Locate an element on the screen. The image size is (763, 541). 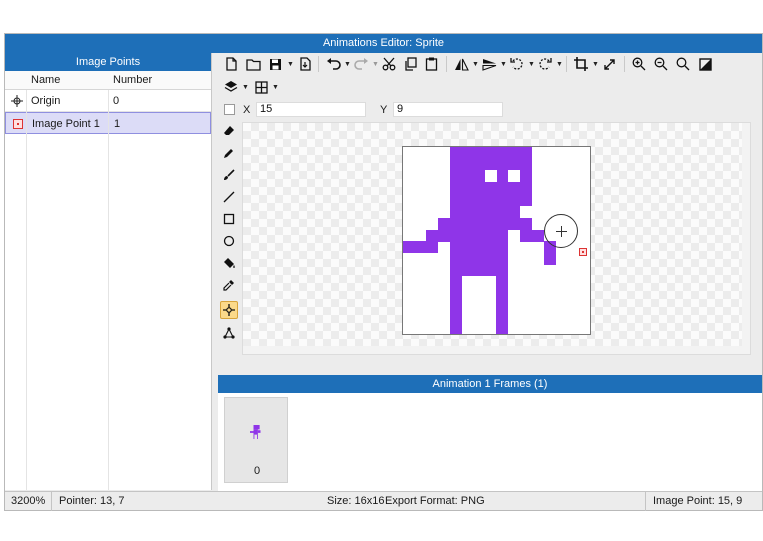
image-points-header: Name Number is located at coordinates (108, 80).